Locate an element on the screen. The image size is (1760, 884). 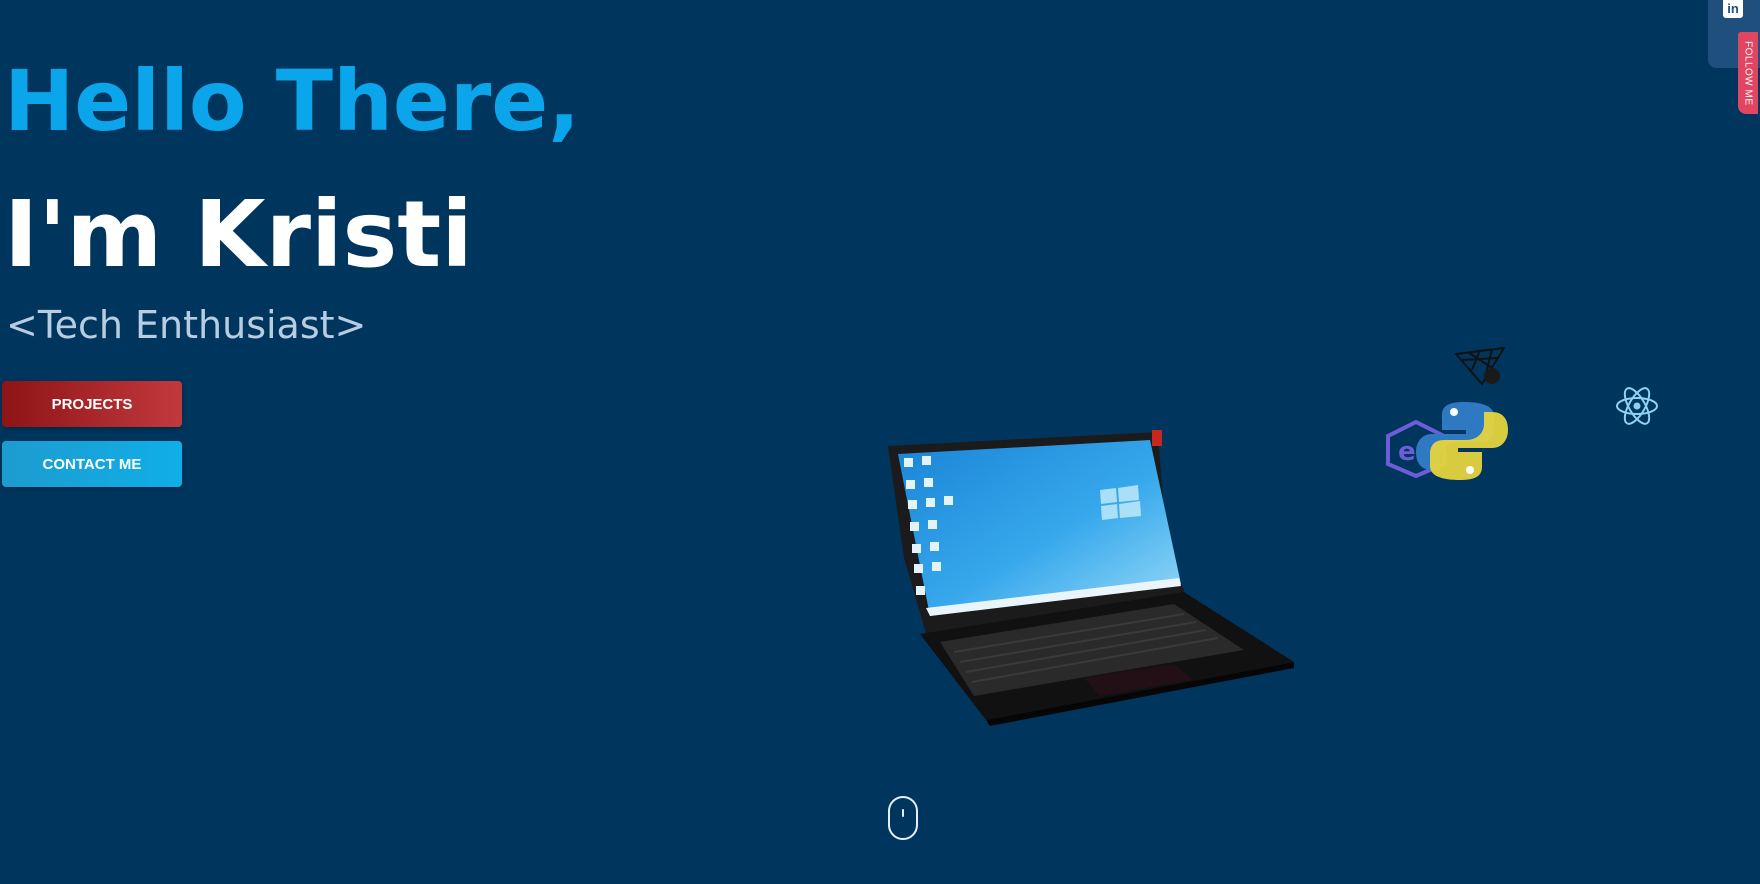
scroll-mouse-icon is located at coordinates (903, 818).